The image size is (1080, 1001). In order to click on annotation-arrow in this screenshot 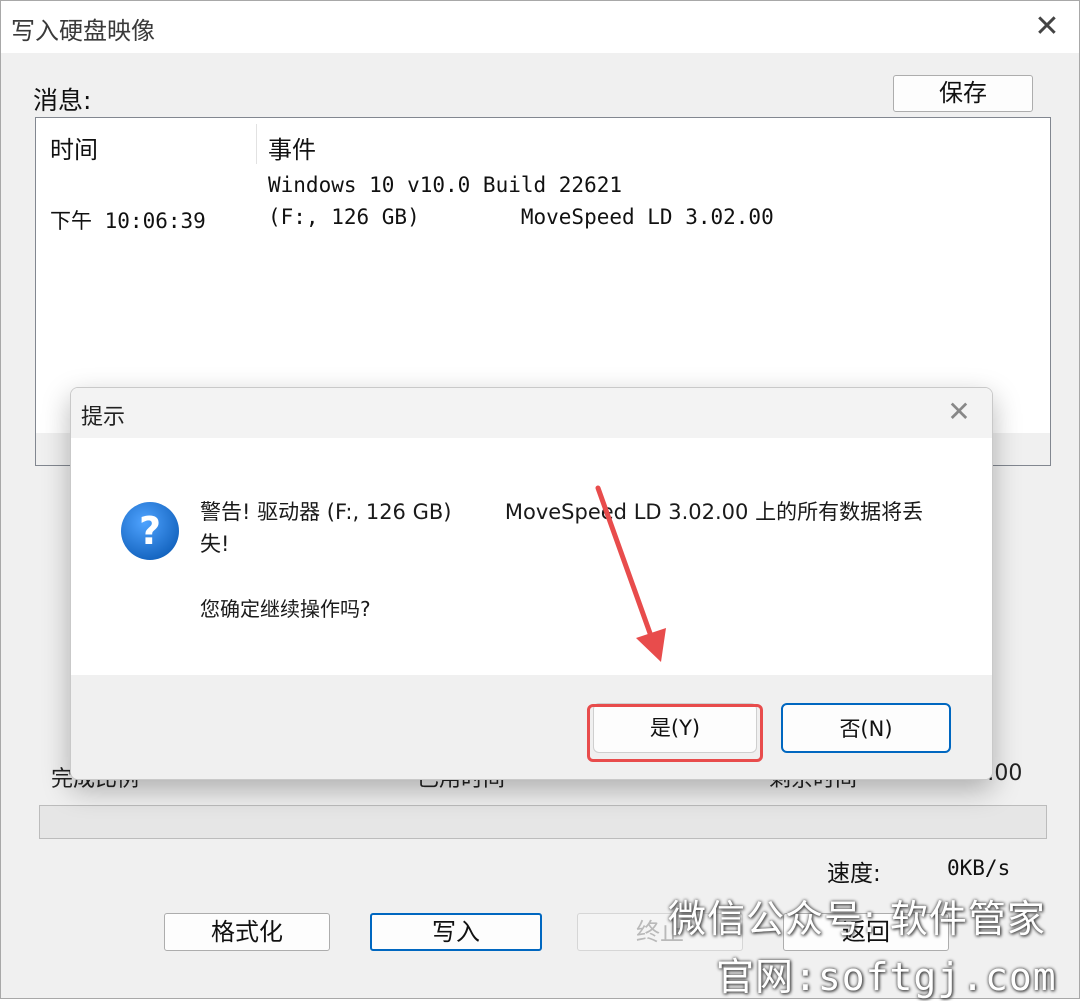, I will do `click(630, 573)`.